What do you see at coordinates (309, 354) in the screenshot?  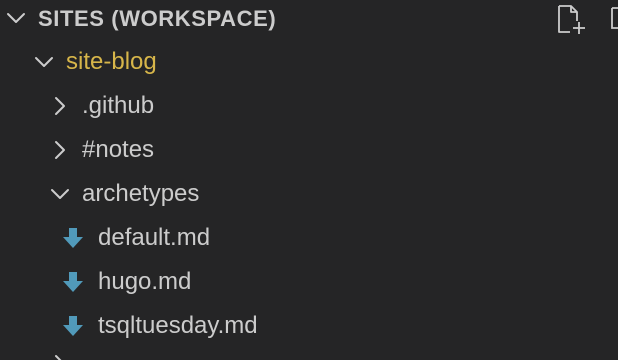 I see `tree-row-partial` at bounding box center [309, 354].